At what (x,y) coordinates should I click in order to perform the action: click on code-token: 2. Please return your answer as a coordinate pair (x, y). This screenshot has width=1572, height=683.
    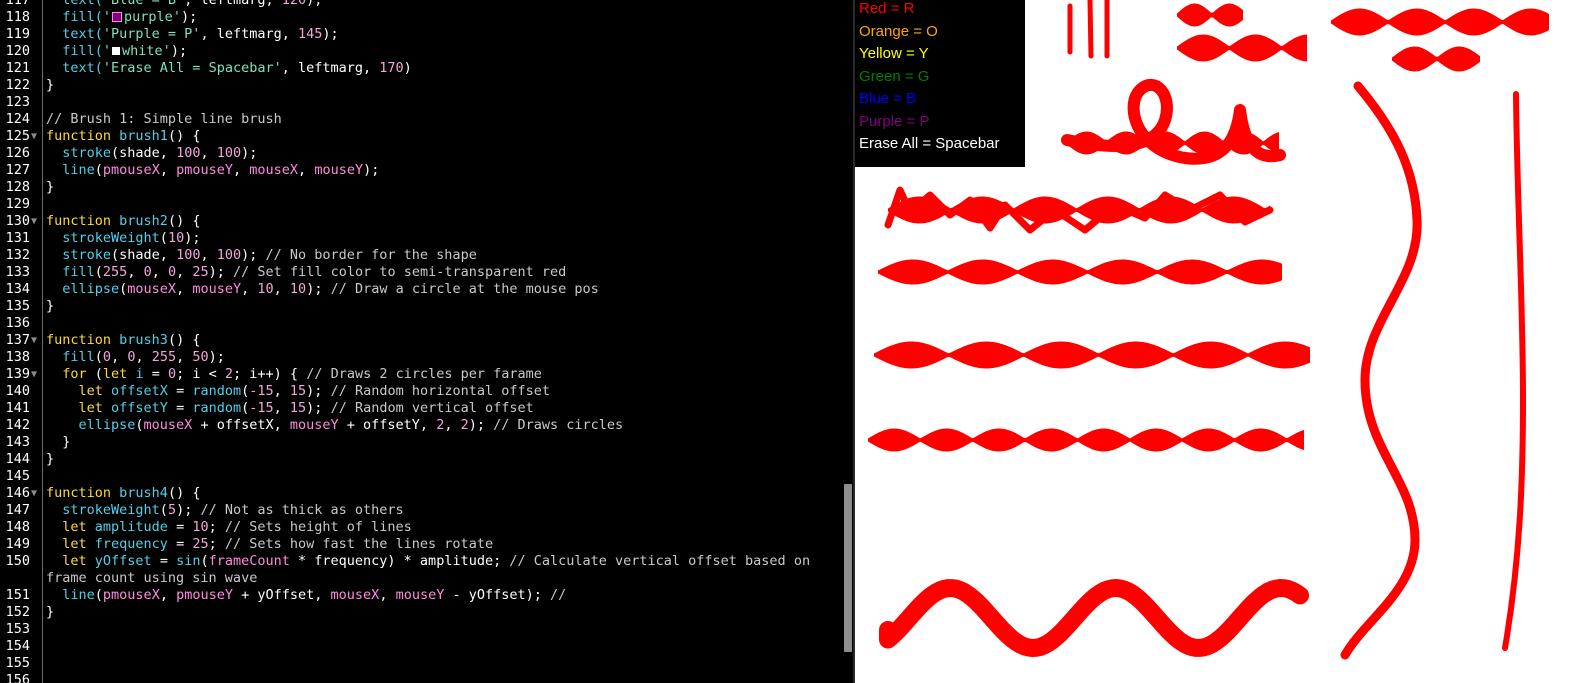
    Looking at the image, I should click on (229, 374).